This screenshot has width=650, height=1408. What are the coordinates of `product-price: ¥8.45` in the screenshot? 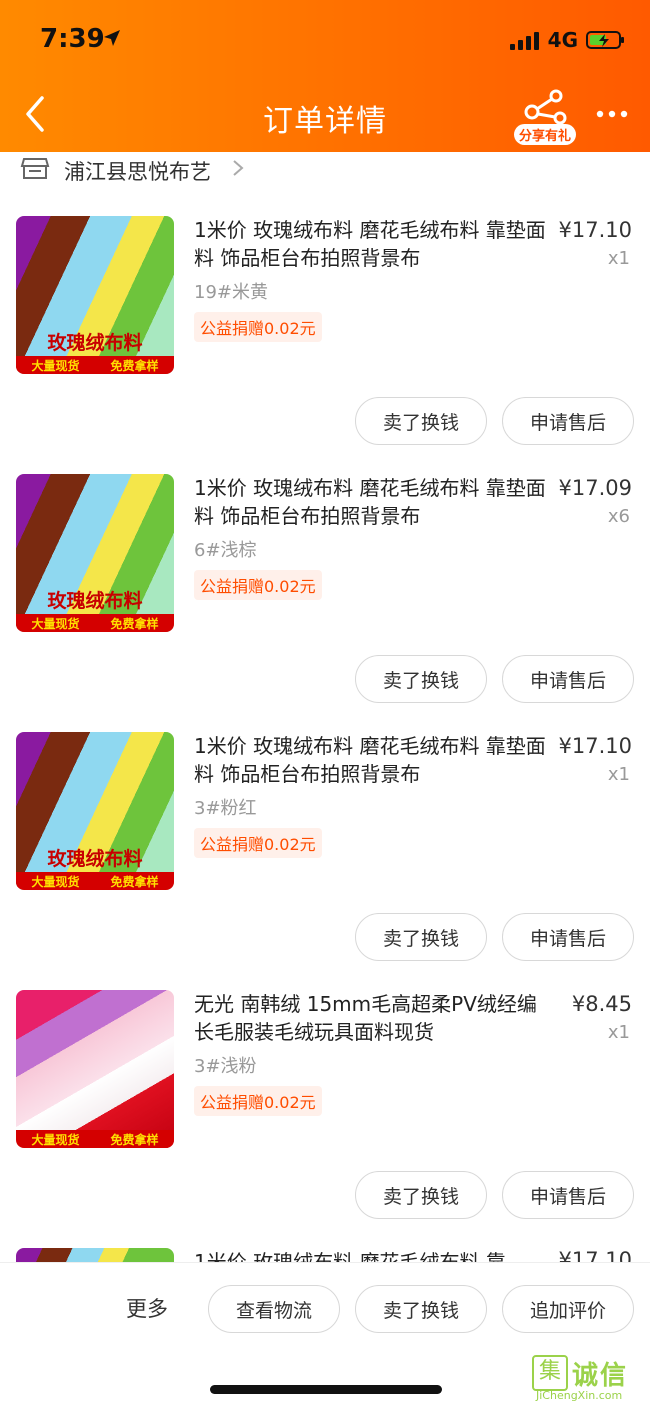 It's located at (601, 1004).